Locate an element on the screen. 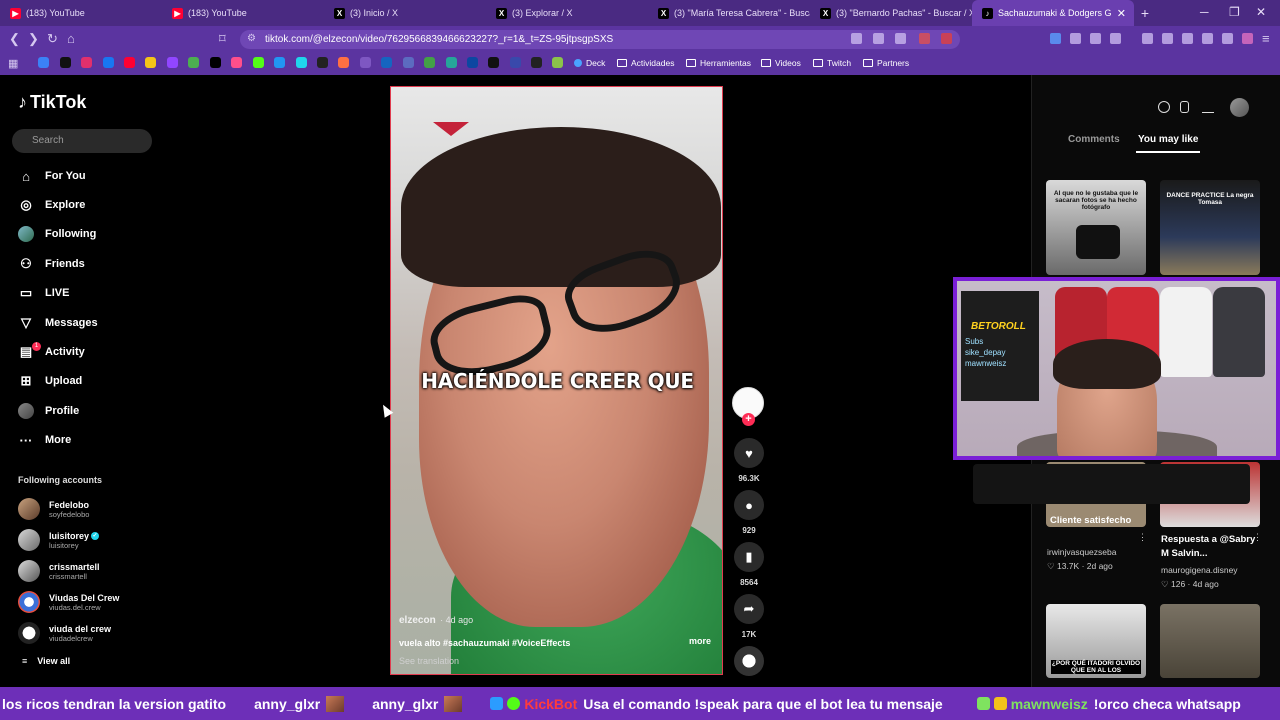 This screenshot has width=1280, height=720. browser-tab: X (3) "Bernardo Pachas" - Buscar / X is located at coordinates (891, 13).